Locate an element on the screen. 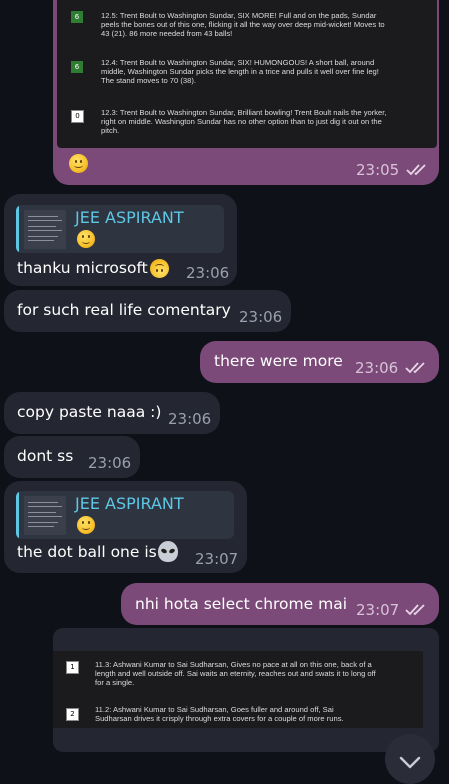 The image size is (449, 784). message-text: thanku microsoft is located at coordinates (82, 268).